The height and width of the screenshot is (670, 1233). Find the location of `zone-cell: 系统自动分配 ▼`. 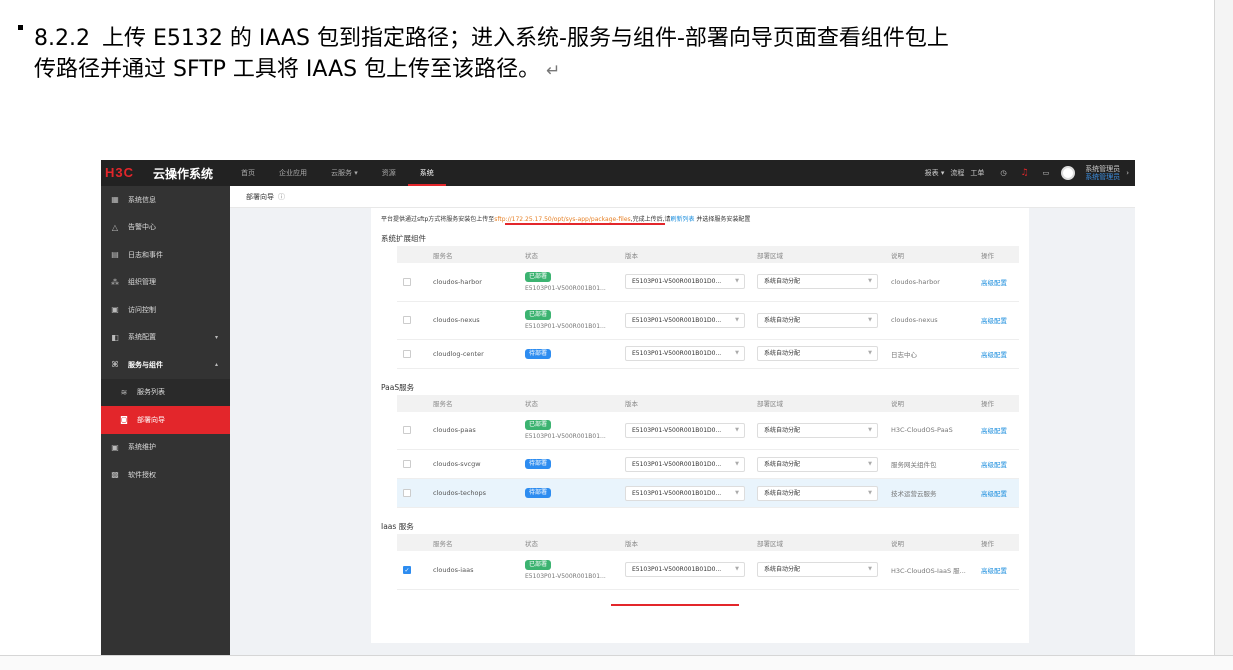

zone-cell: 系统自动分配 ▼ is located at coordinates (818, 282).